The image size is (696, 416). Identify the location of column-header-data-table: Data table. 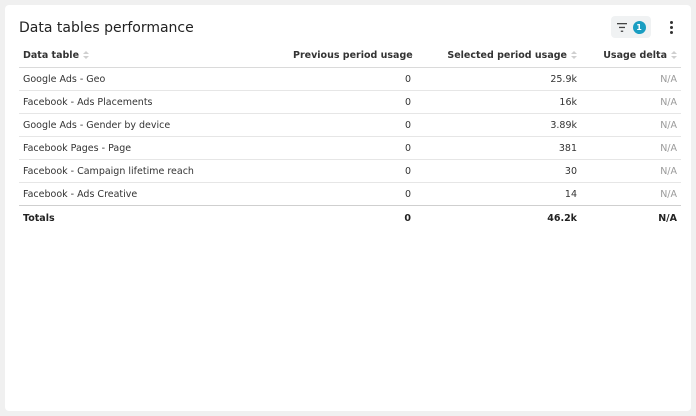
(154, 56).